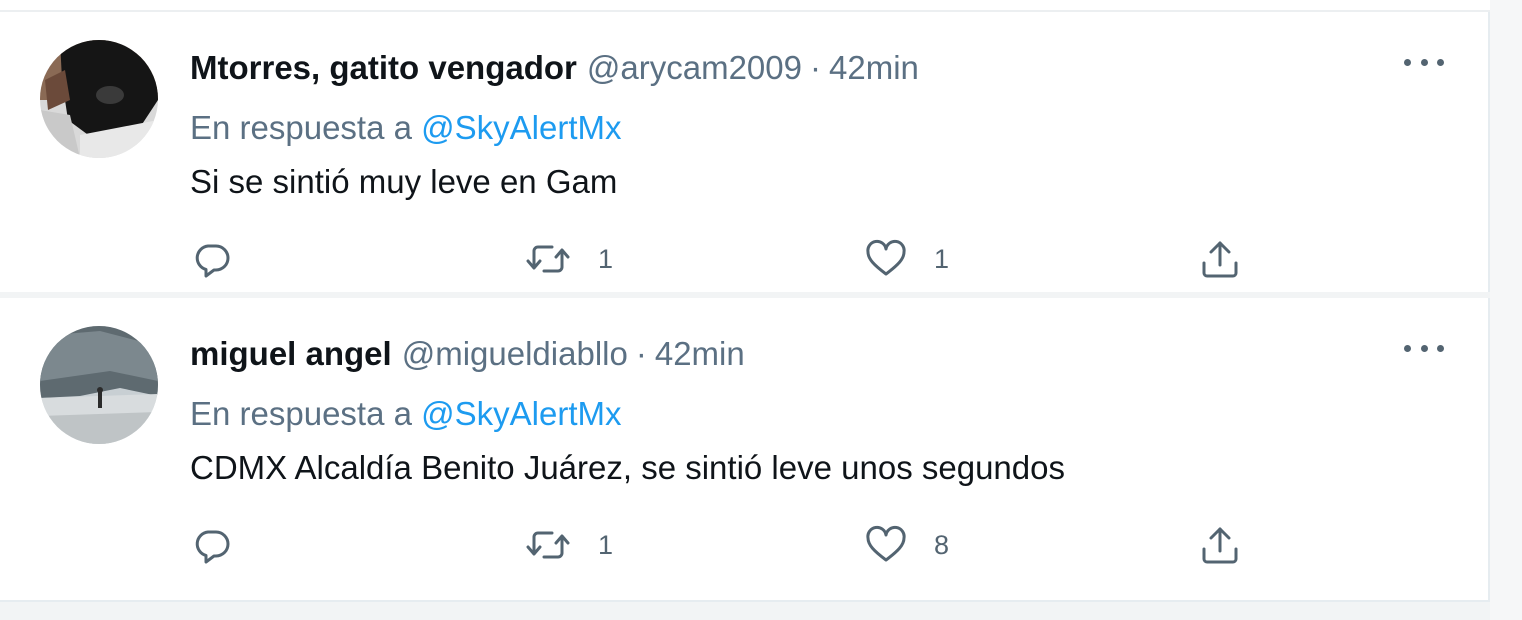 Image resolution: width=1522 pixels, height=620 pixels. I want to click on like-count: 8, so click(942, 545).